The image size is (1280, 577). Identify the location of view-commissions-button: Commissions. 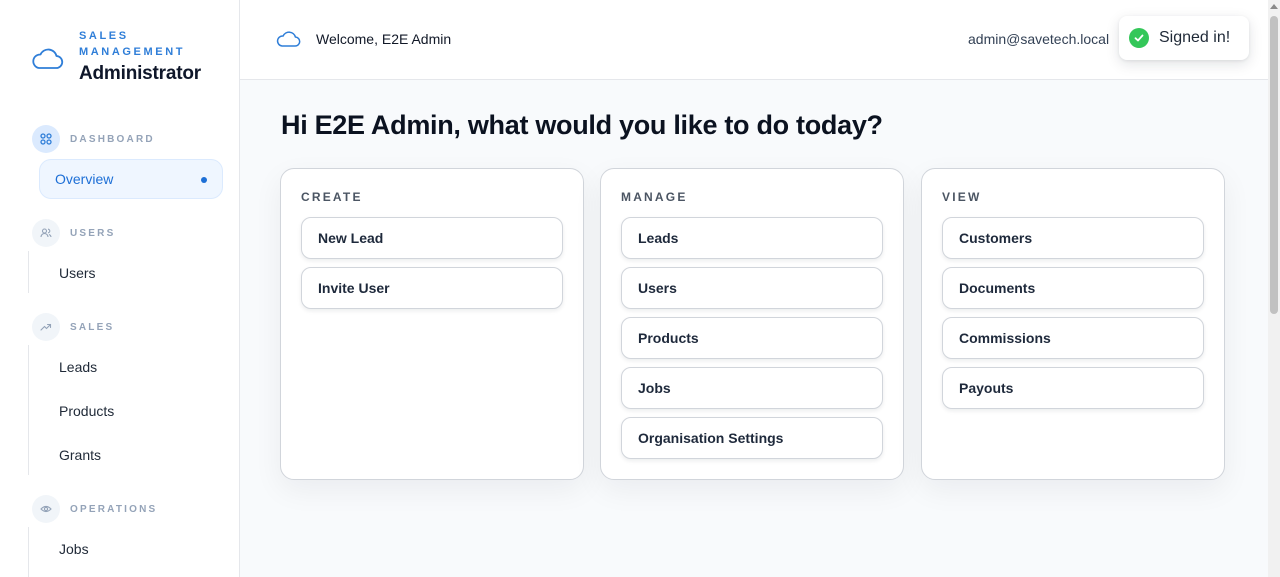
(1073, 338).